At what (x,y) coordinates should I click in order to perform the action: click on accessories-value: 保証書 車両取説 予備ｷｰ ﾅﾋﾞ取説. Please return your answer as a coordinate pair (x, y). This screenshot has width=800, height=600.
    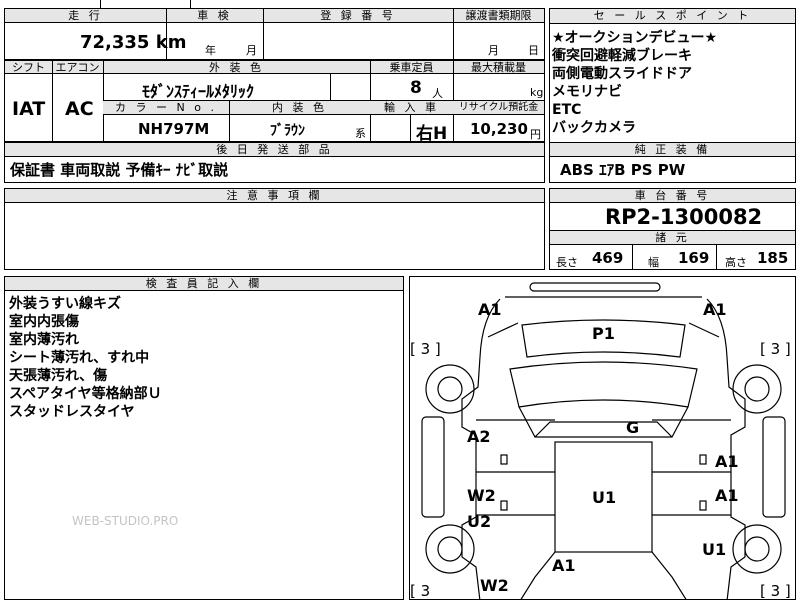
    Looking at the image, I should click on (119, 170).